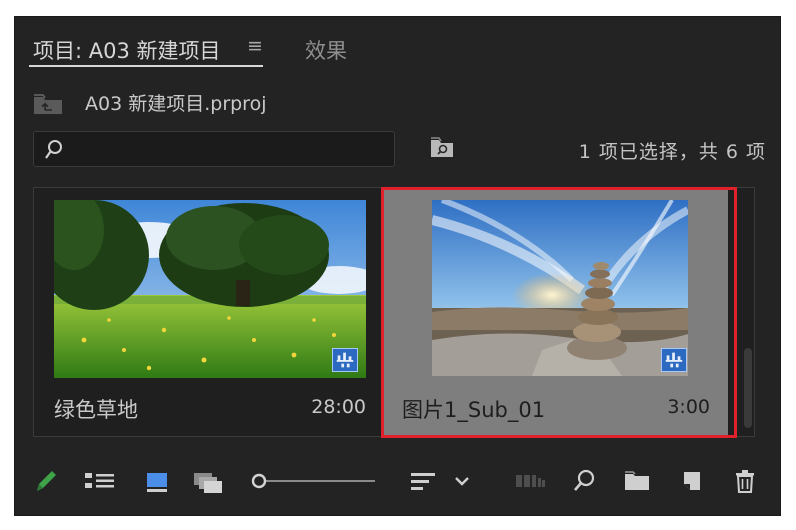 Image resolution: width=796 pixels, height=530 pixels. I want to click on folder-up-icon, so click(48, 104).